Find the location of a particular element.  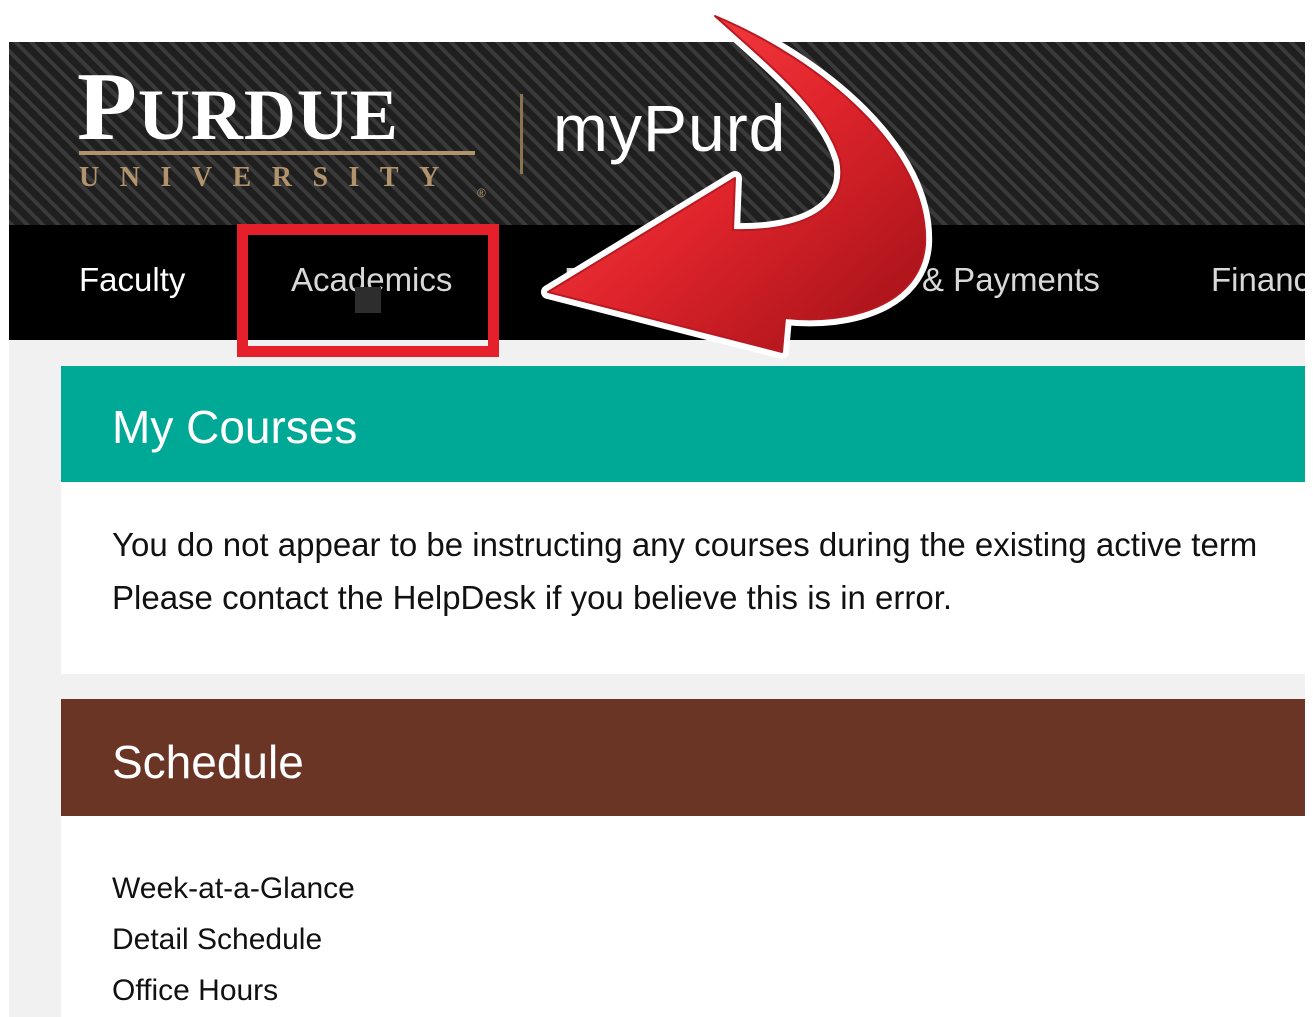

academics-highlight-box is located at coordinates (368, 290).